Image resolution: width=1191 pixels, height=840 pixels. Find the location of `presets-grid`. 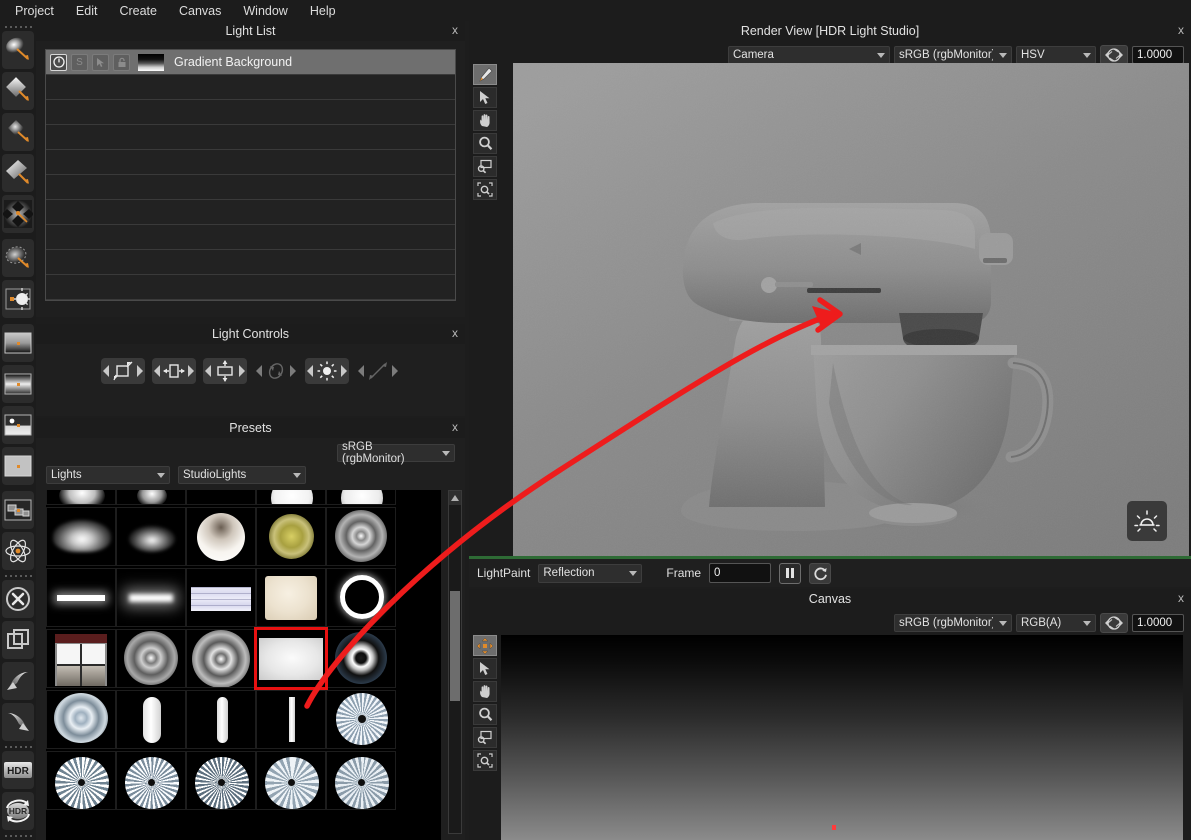

presets-grid is located at coordinates (243, 665).